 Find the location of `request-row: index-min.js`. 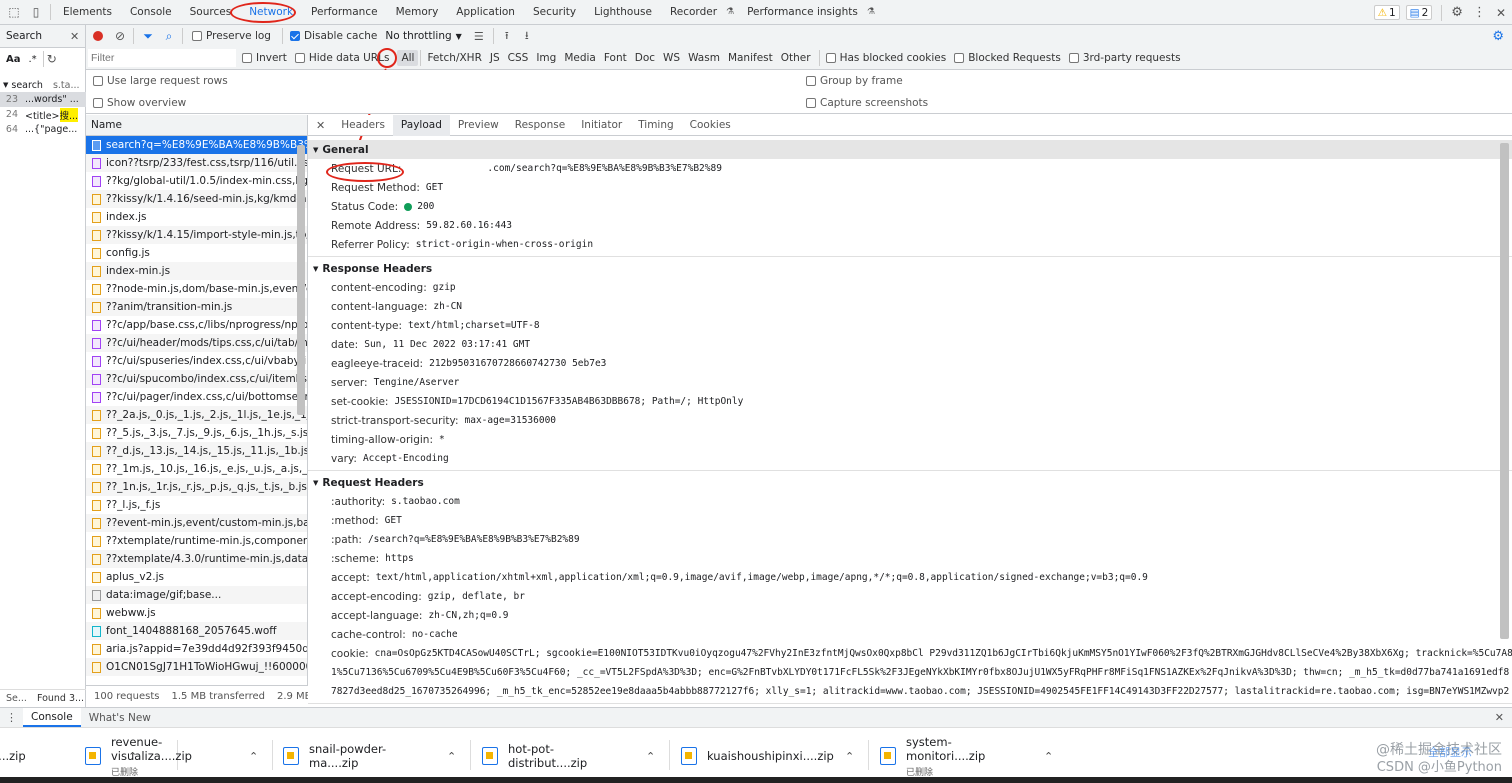

request-row: index-min.js is located at coordinates (196, 271).